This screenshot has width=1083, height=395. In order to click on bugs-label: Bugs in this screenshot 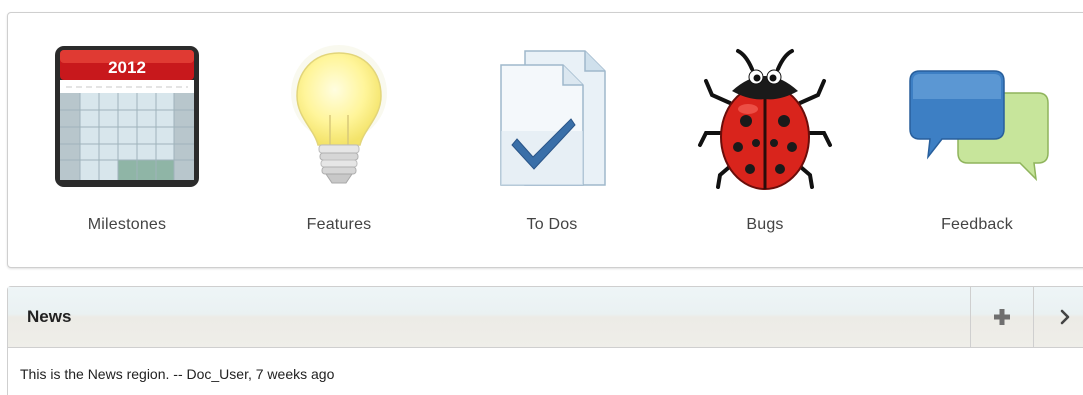, I will do `click(765, 224)`.